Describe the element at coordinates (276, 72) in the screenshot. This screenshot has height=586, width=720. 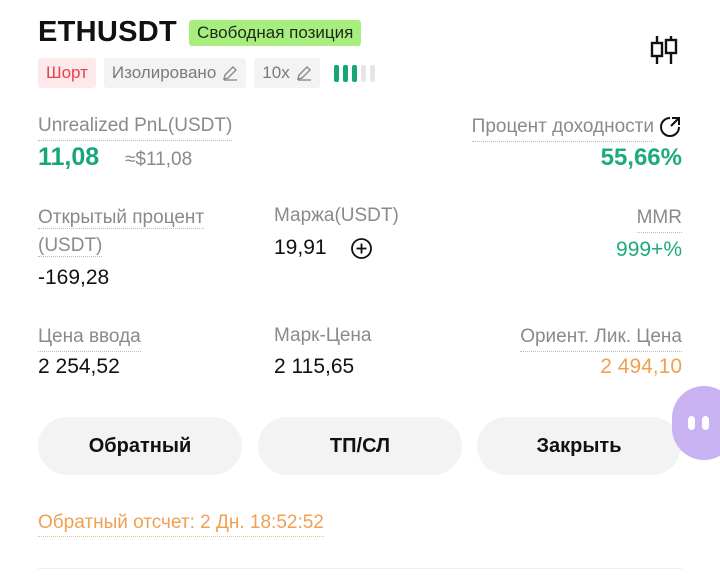
I see `leverage-label: 10x` at that location.